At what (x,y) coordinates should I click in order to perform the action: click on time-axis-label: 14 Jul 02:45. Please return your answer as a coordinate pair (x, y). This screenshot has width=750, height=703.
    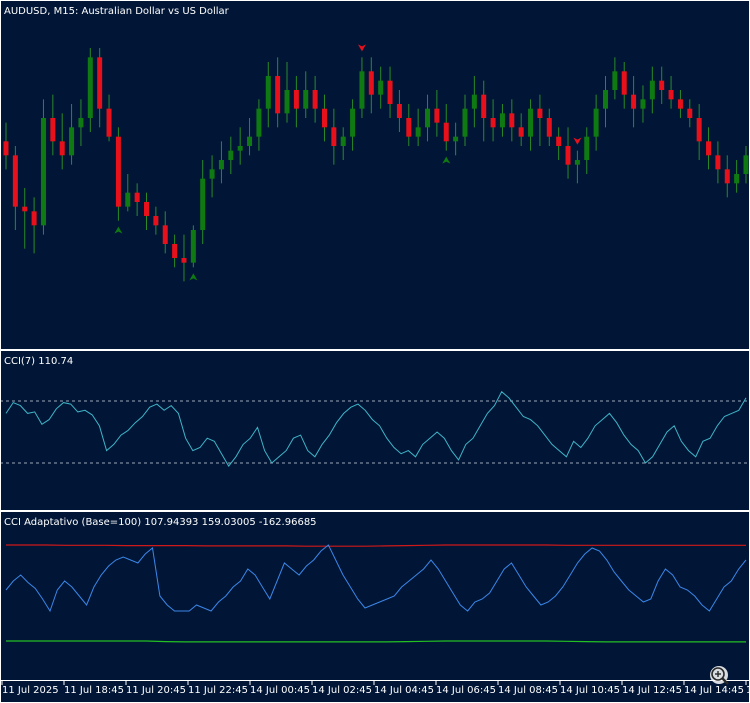
    Looking at the image, I should click on (342, 690).